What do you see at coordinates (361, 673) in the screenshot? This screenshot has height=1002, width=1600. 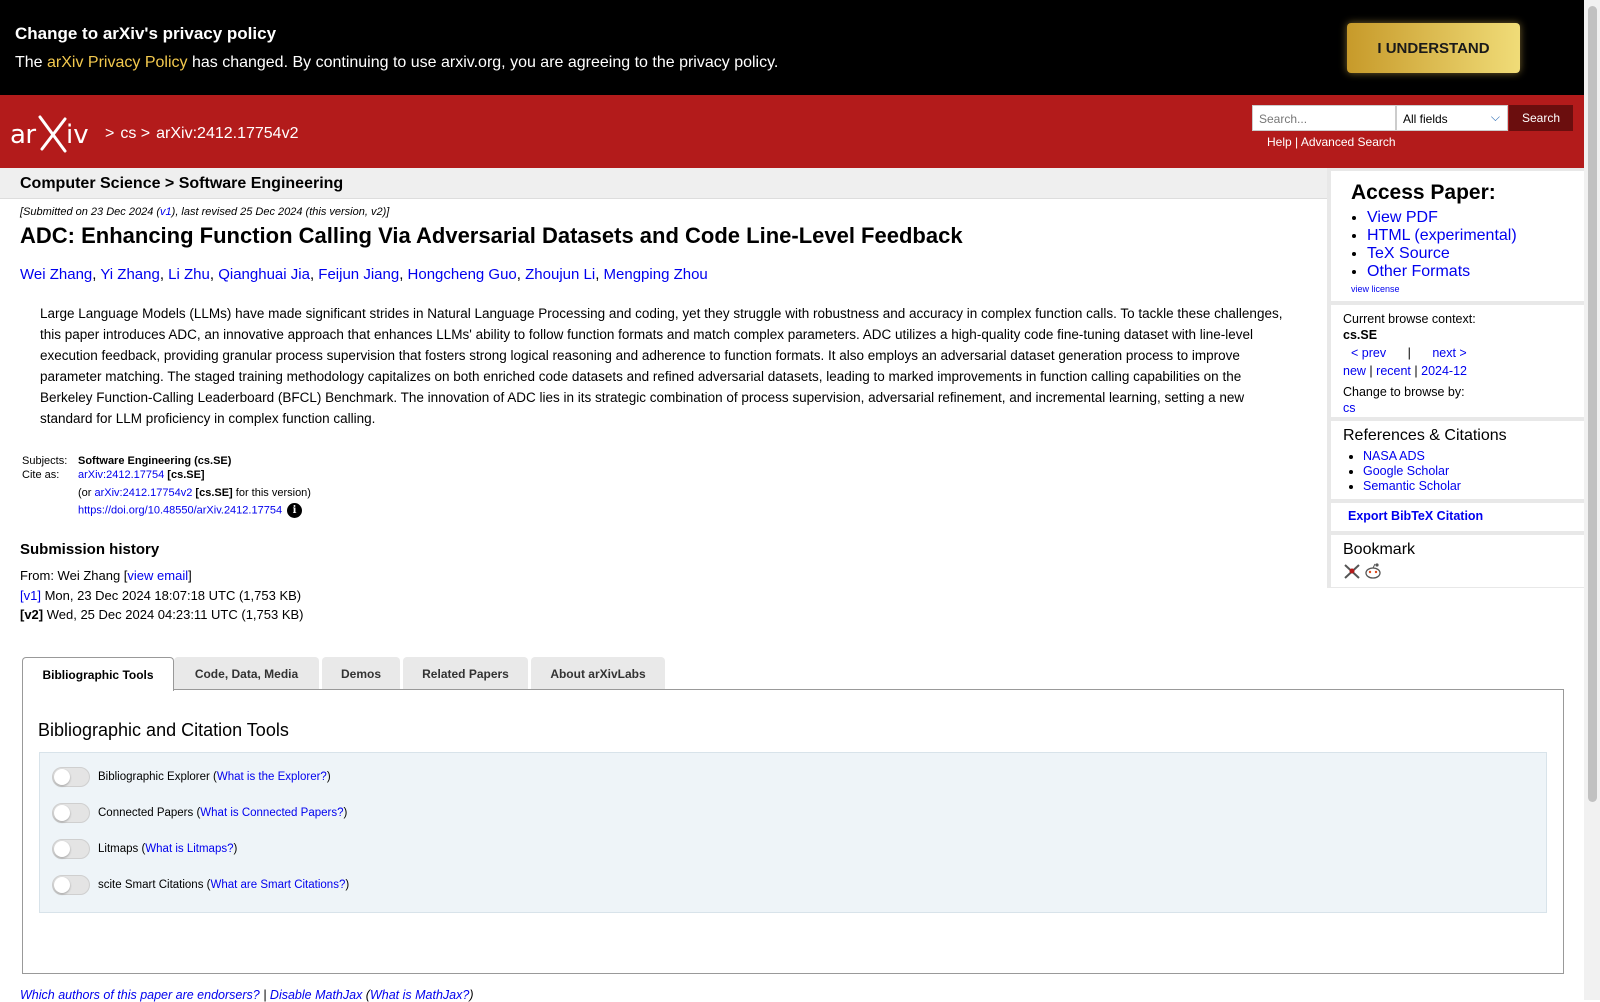 I see `tab-demos: Demos` at bounding box center [361, 673].